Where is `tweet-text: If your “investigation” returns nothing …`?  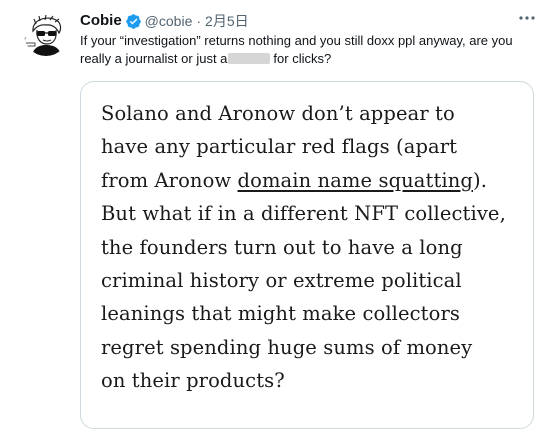 tweet-text: If your “investigation” returns nothing … is located at coordinates (311, 50).